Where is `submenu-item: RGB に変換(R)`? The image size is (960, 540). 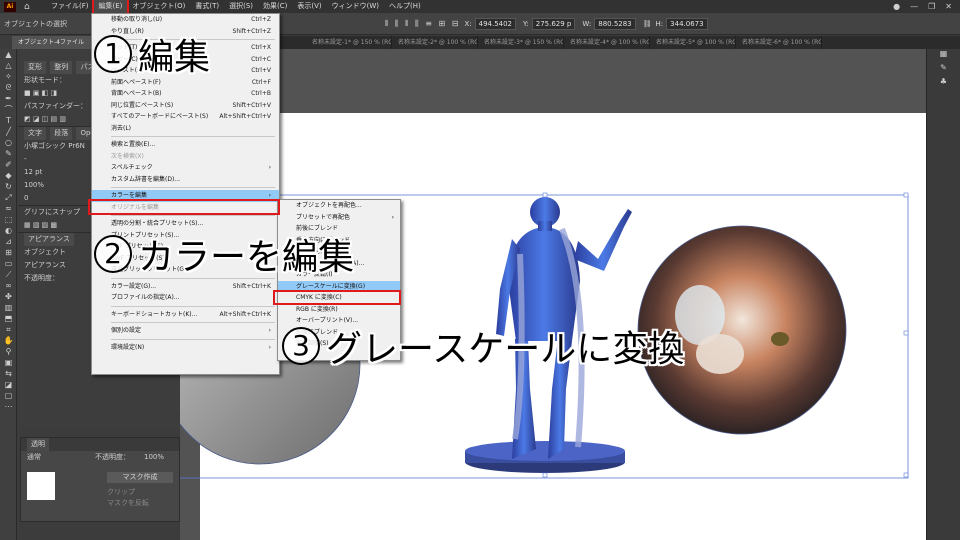 submenu-item: RGB に変換(R) is located at coordinates (339, 310).